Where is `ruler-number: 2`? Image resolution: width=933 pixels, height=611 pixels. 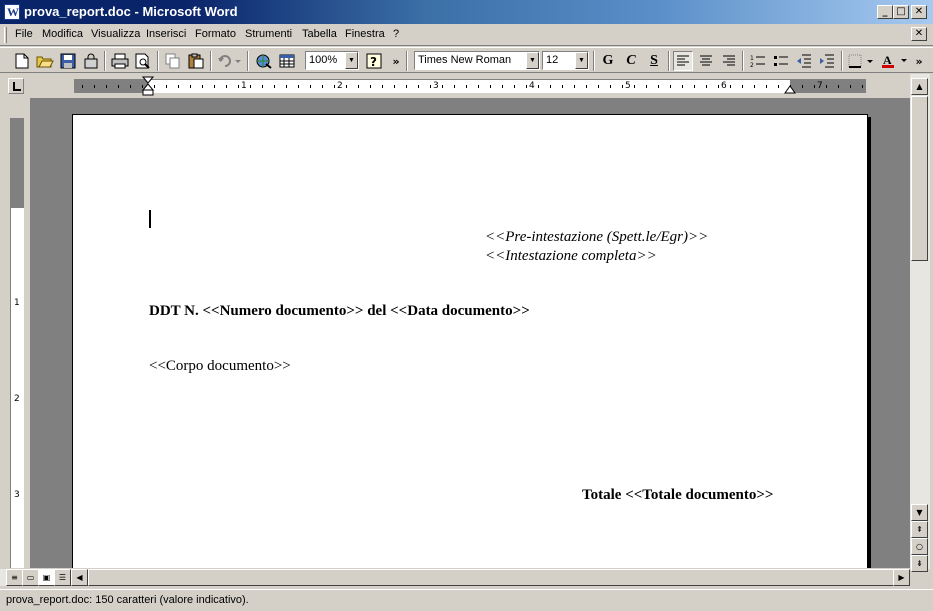
ruler-number: 2 is located at coordinates (340, 86).